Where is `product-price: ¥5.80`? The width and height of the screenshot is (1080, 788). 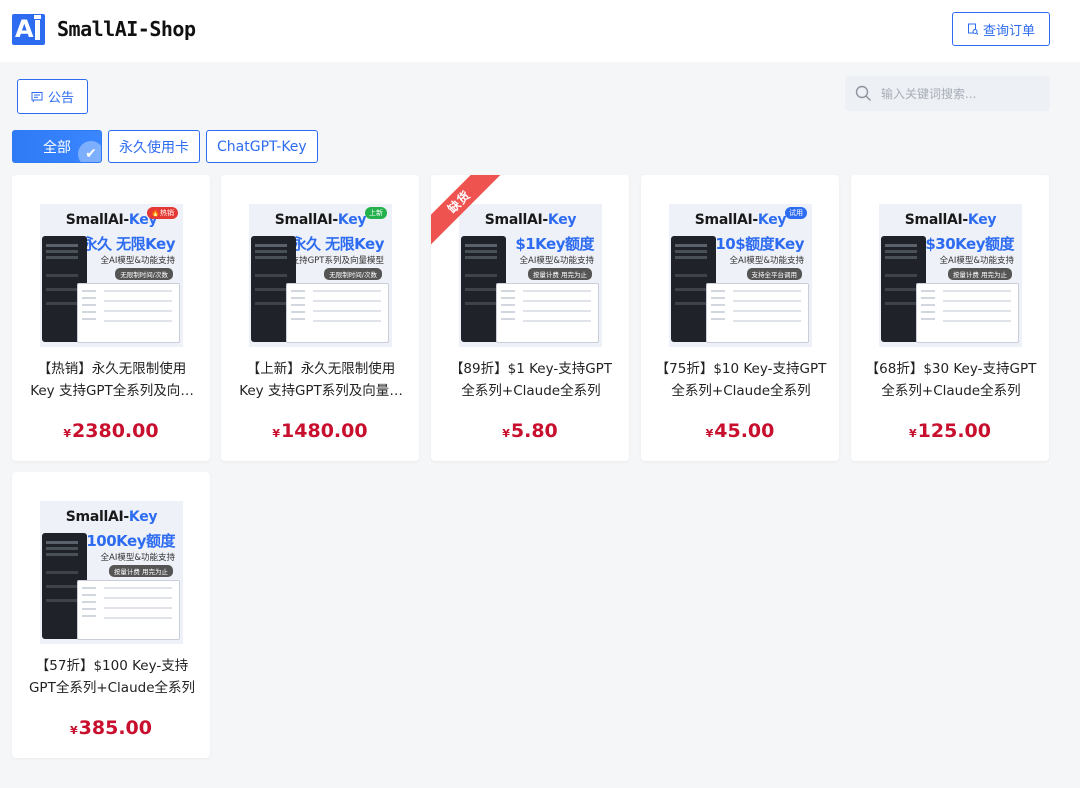
product-price: ¥5.80 is located at coordinates (530, 431).